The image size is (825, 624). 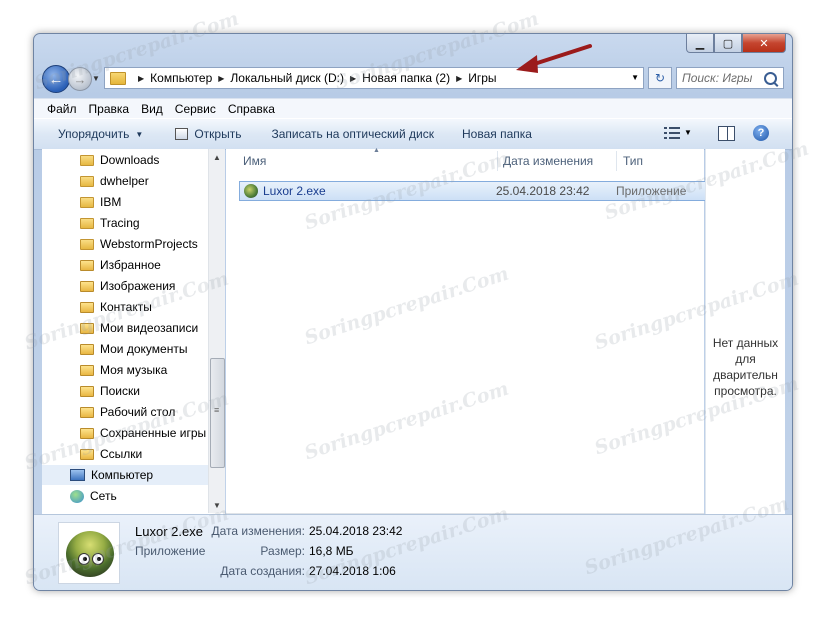 I want to click on column-type-label: Тип, so click(x=633, y=161).